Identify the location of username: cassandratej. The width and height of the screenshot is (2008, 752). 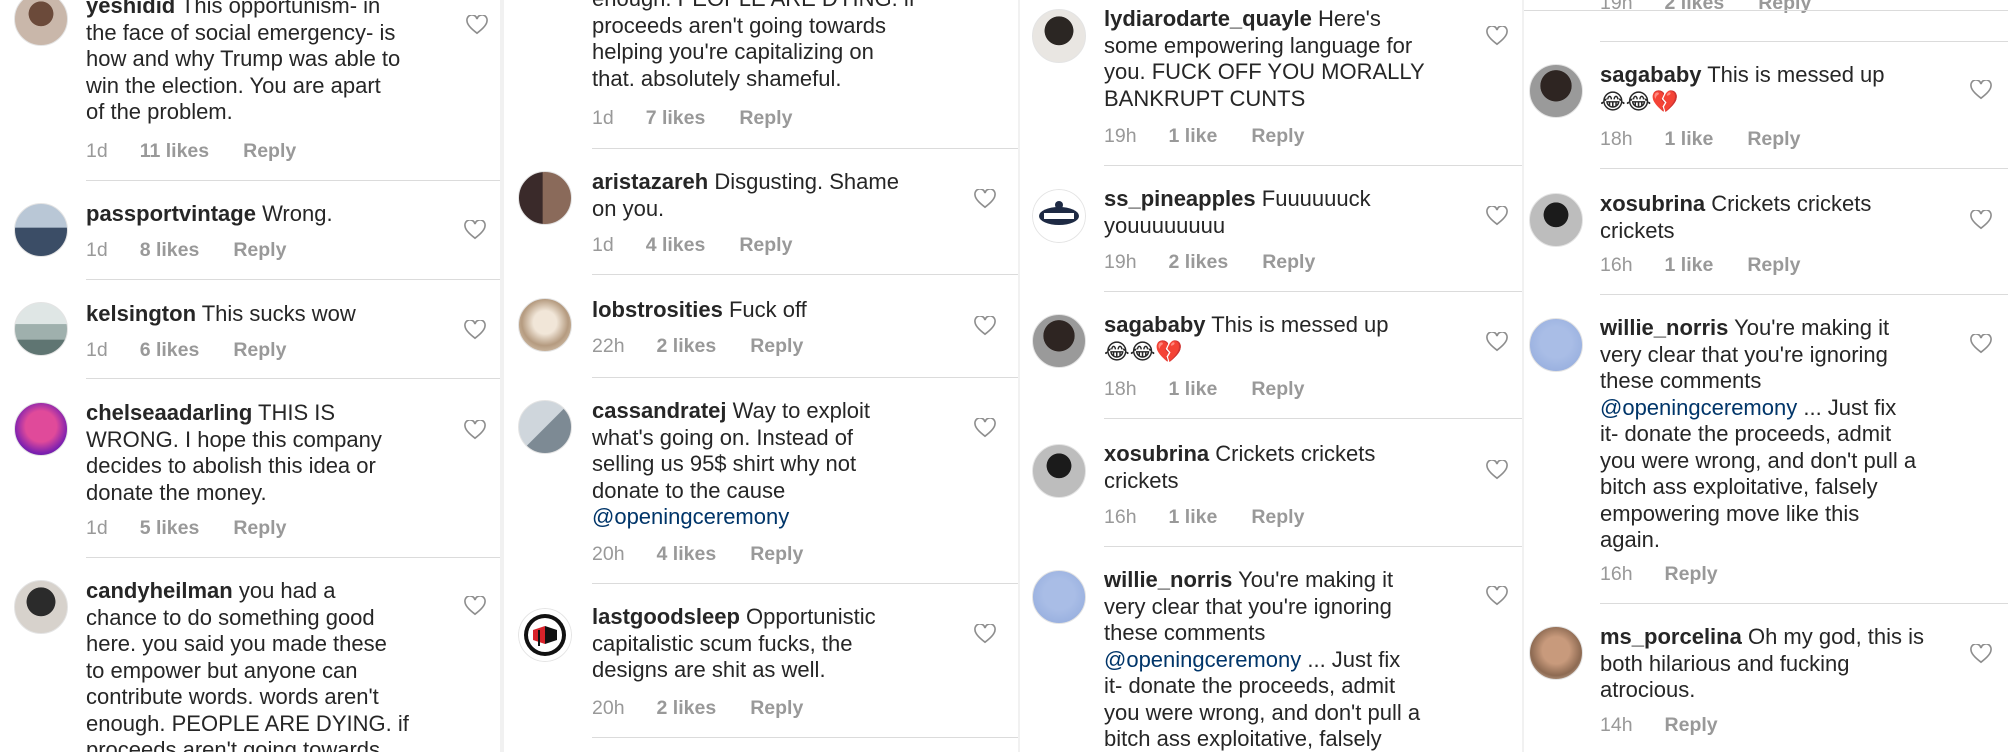
(659, 410).